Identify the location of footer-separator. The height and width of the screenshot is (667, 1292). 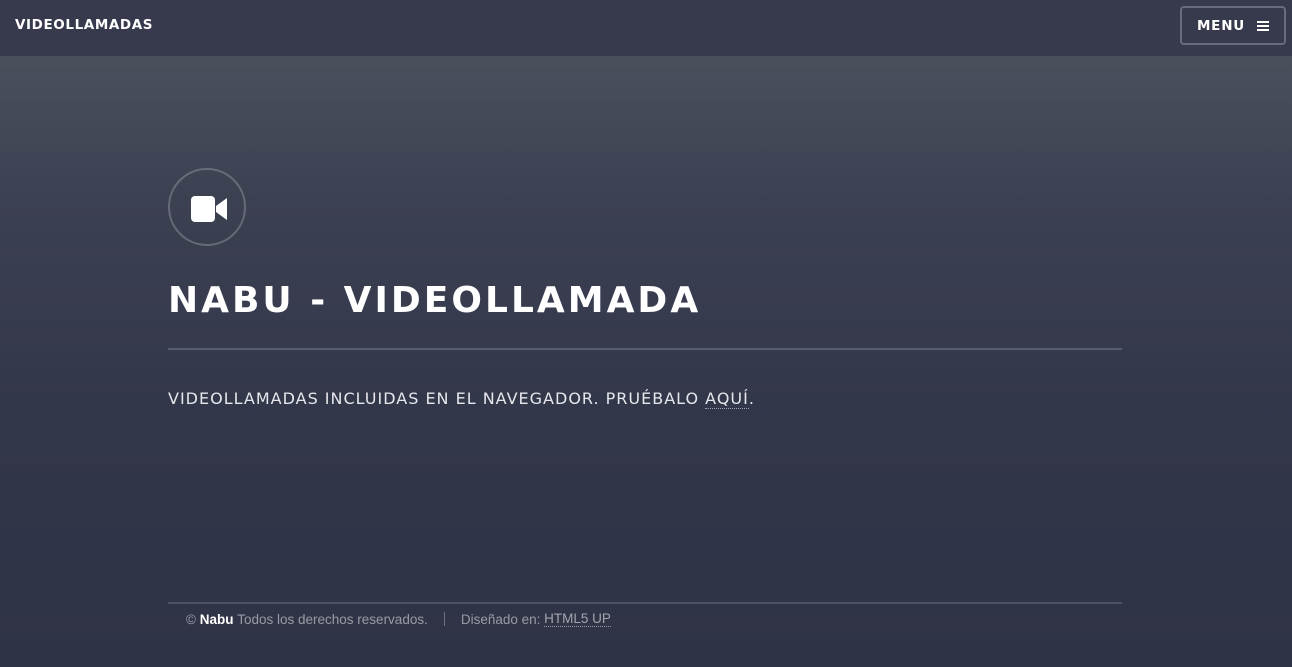
(444, 619).